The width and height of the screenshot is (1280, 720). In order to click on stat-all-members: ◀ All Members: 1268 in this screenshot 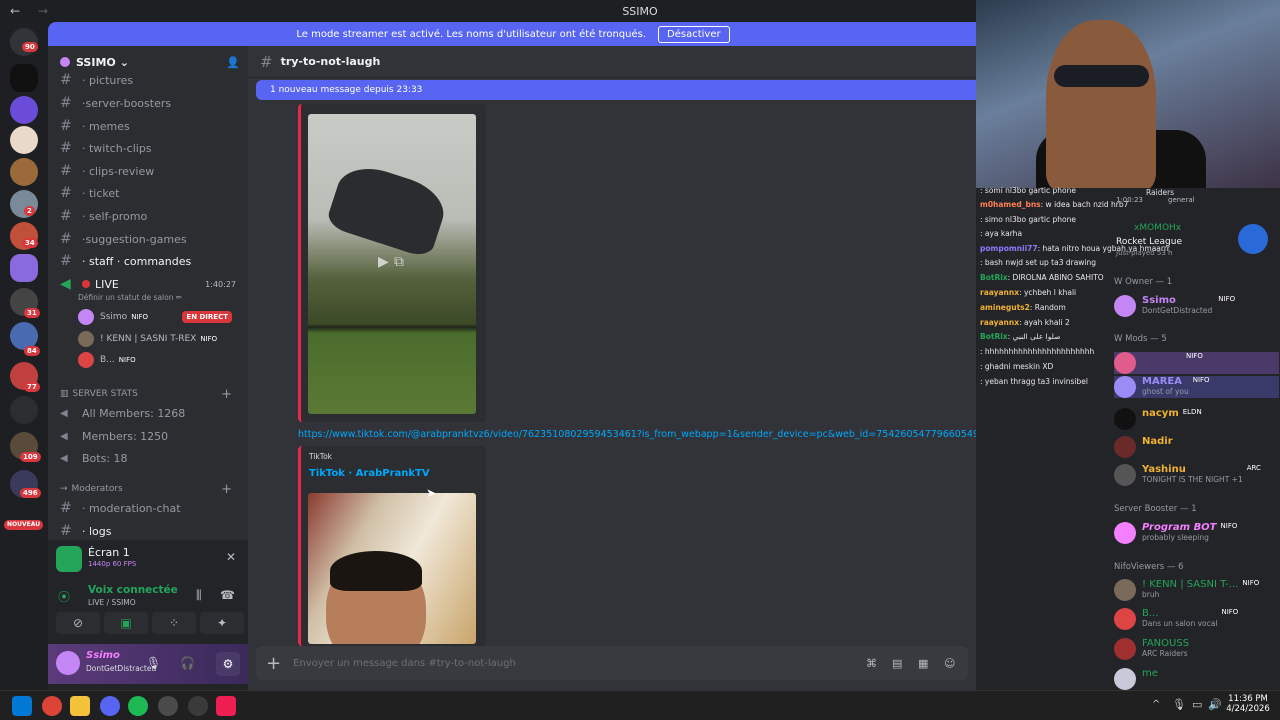, I will do `click(150, 413)`.